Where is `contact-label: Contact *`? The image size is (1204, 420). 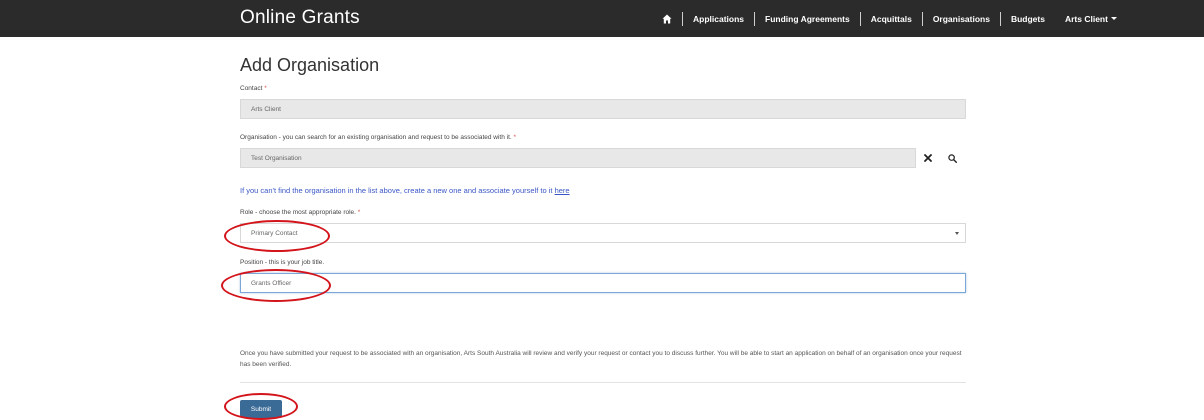 contact-label: Contact * is located at coordinates (253, 88).